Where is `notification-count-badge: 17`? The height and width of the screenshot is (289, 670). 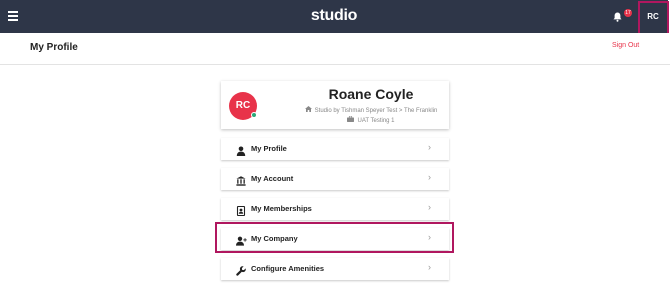 notification-count-badge: 17 is located at coordinates (628, 13).